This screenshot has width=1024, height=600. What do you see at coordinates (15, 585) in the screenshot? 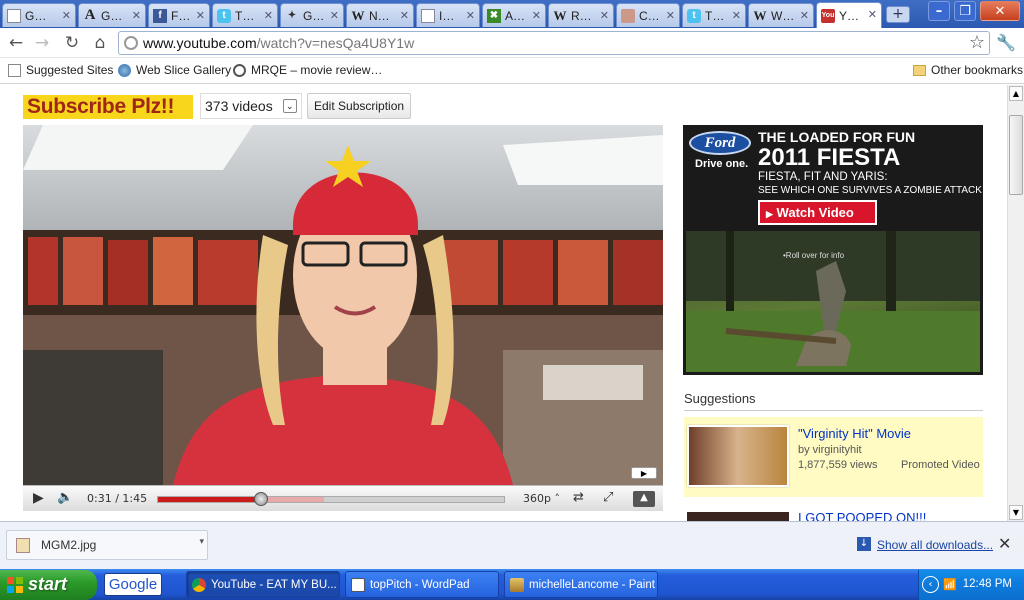
I see `windows-logo-icon` at bounding box center [15, 585].